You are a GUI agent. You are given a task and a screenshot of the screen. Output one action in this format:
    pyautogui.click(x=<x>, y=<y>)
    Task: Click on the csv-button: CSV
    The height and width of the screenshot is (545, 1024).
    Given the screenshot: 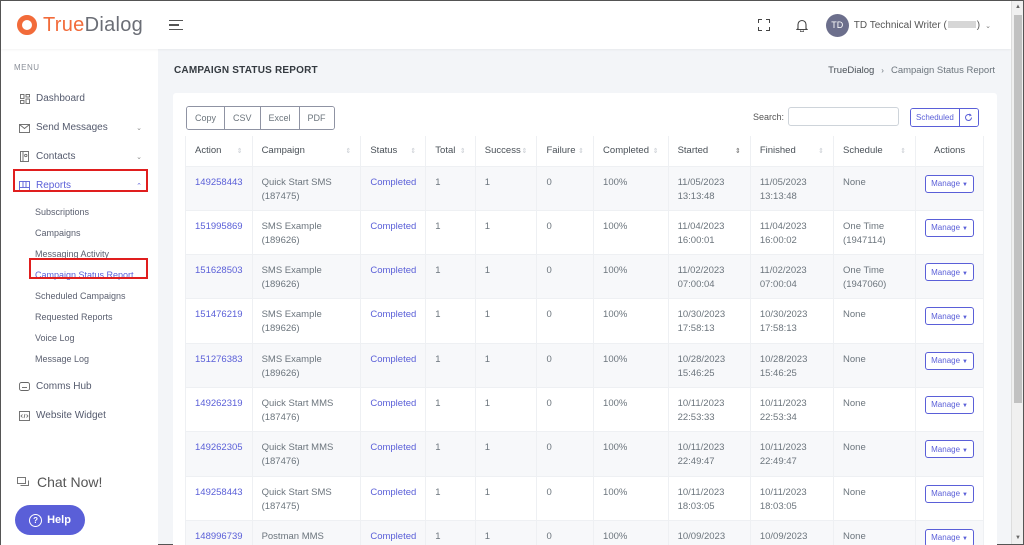 What is the action you would take?
    pyautogui.click(x=243, y=118)
    